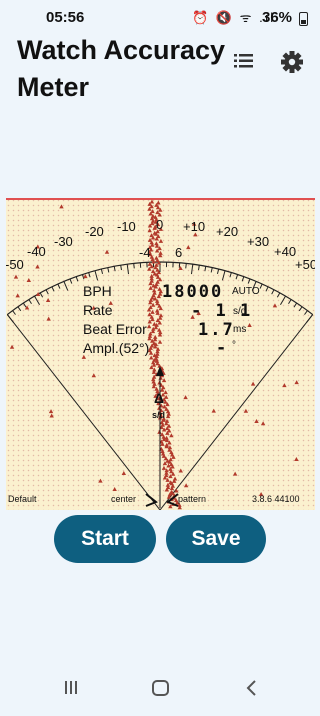 The height and width of the screenshot is (716, 320). I want to click on tick-trace, so click(164, 355).